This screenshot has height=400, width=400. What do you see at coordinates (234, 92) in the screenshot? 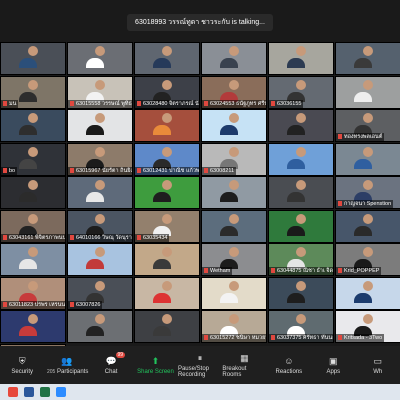
I see `participant-tile: 63024553 ธนัฐภูทร ศรีนักย์` at bounding box center [234, 92].